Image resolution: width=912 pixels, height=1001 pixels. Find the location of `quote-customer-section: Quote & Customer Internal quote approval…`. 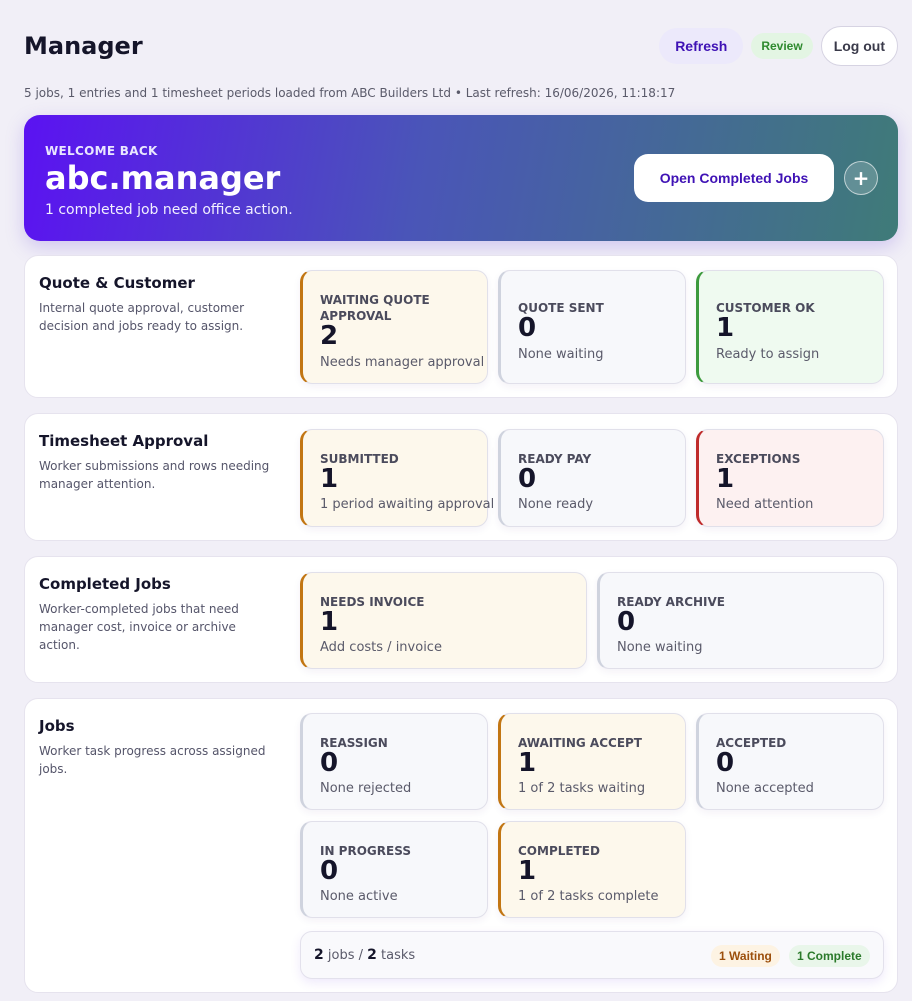

quote-customer-section: Quote & Customer Internal quote approval… is located at coordinates (461, 326).